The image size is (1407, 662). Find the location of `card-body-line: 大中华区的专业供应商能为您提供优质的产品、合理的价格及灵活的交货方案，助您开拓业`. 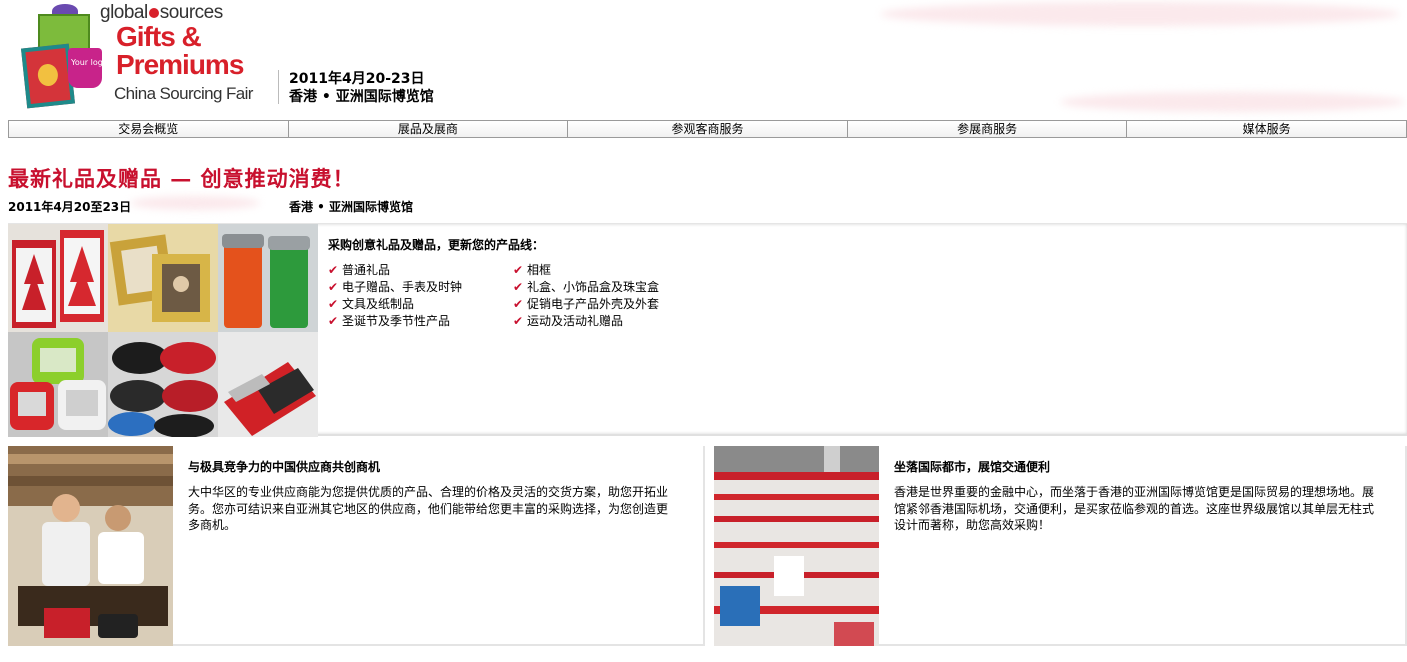

card-body-line: 大中华区的专业供应商能为您提供优质的产品、合理的价格及灵活的交货方案，助您开拓业 is located at coordinates (428, 492).